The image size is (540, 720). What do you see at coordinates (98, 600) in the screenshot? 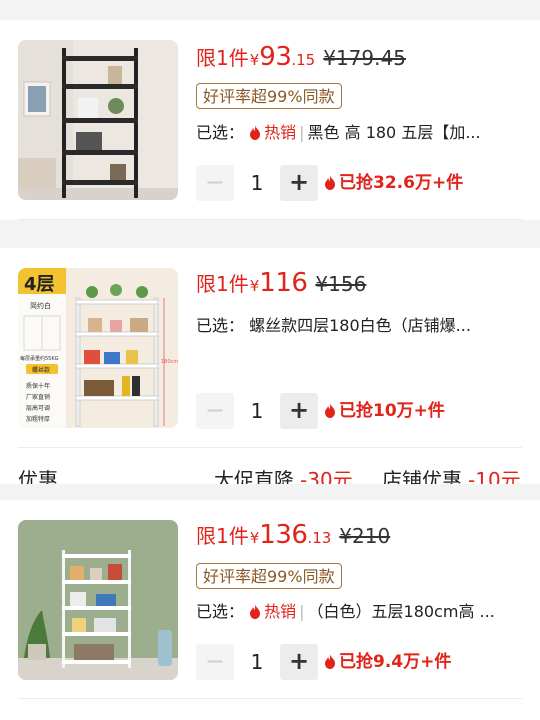
I see `product-image-white-shelf-green-wall` at bounding box center [98, 600].